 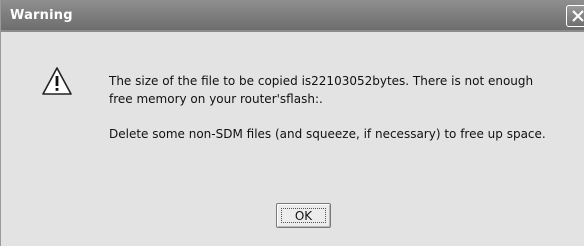 I want to click on title-bar: Warning, so click(x=292, y=16).